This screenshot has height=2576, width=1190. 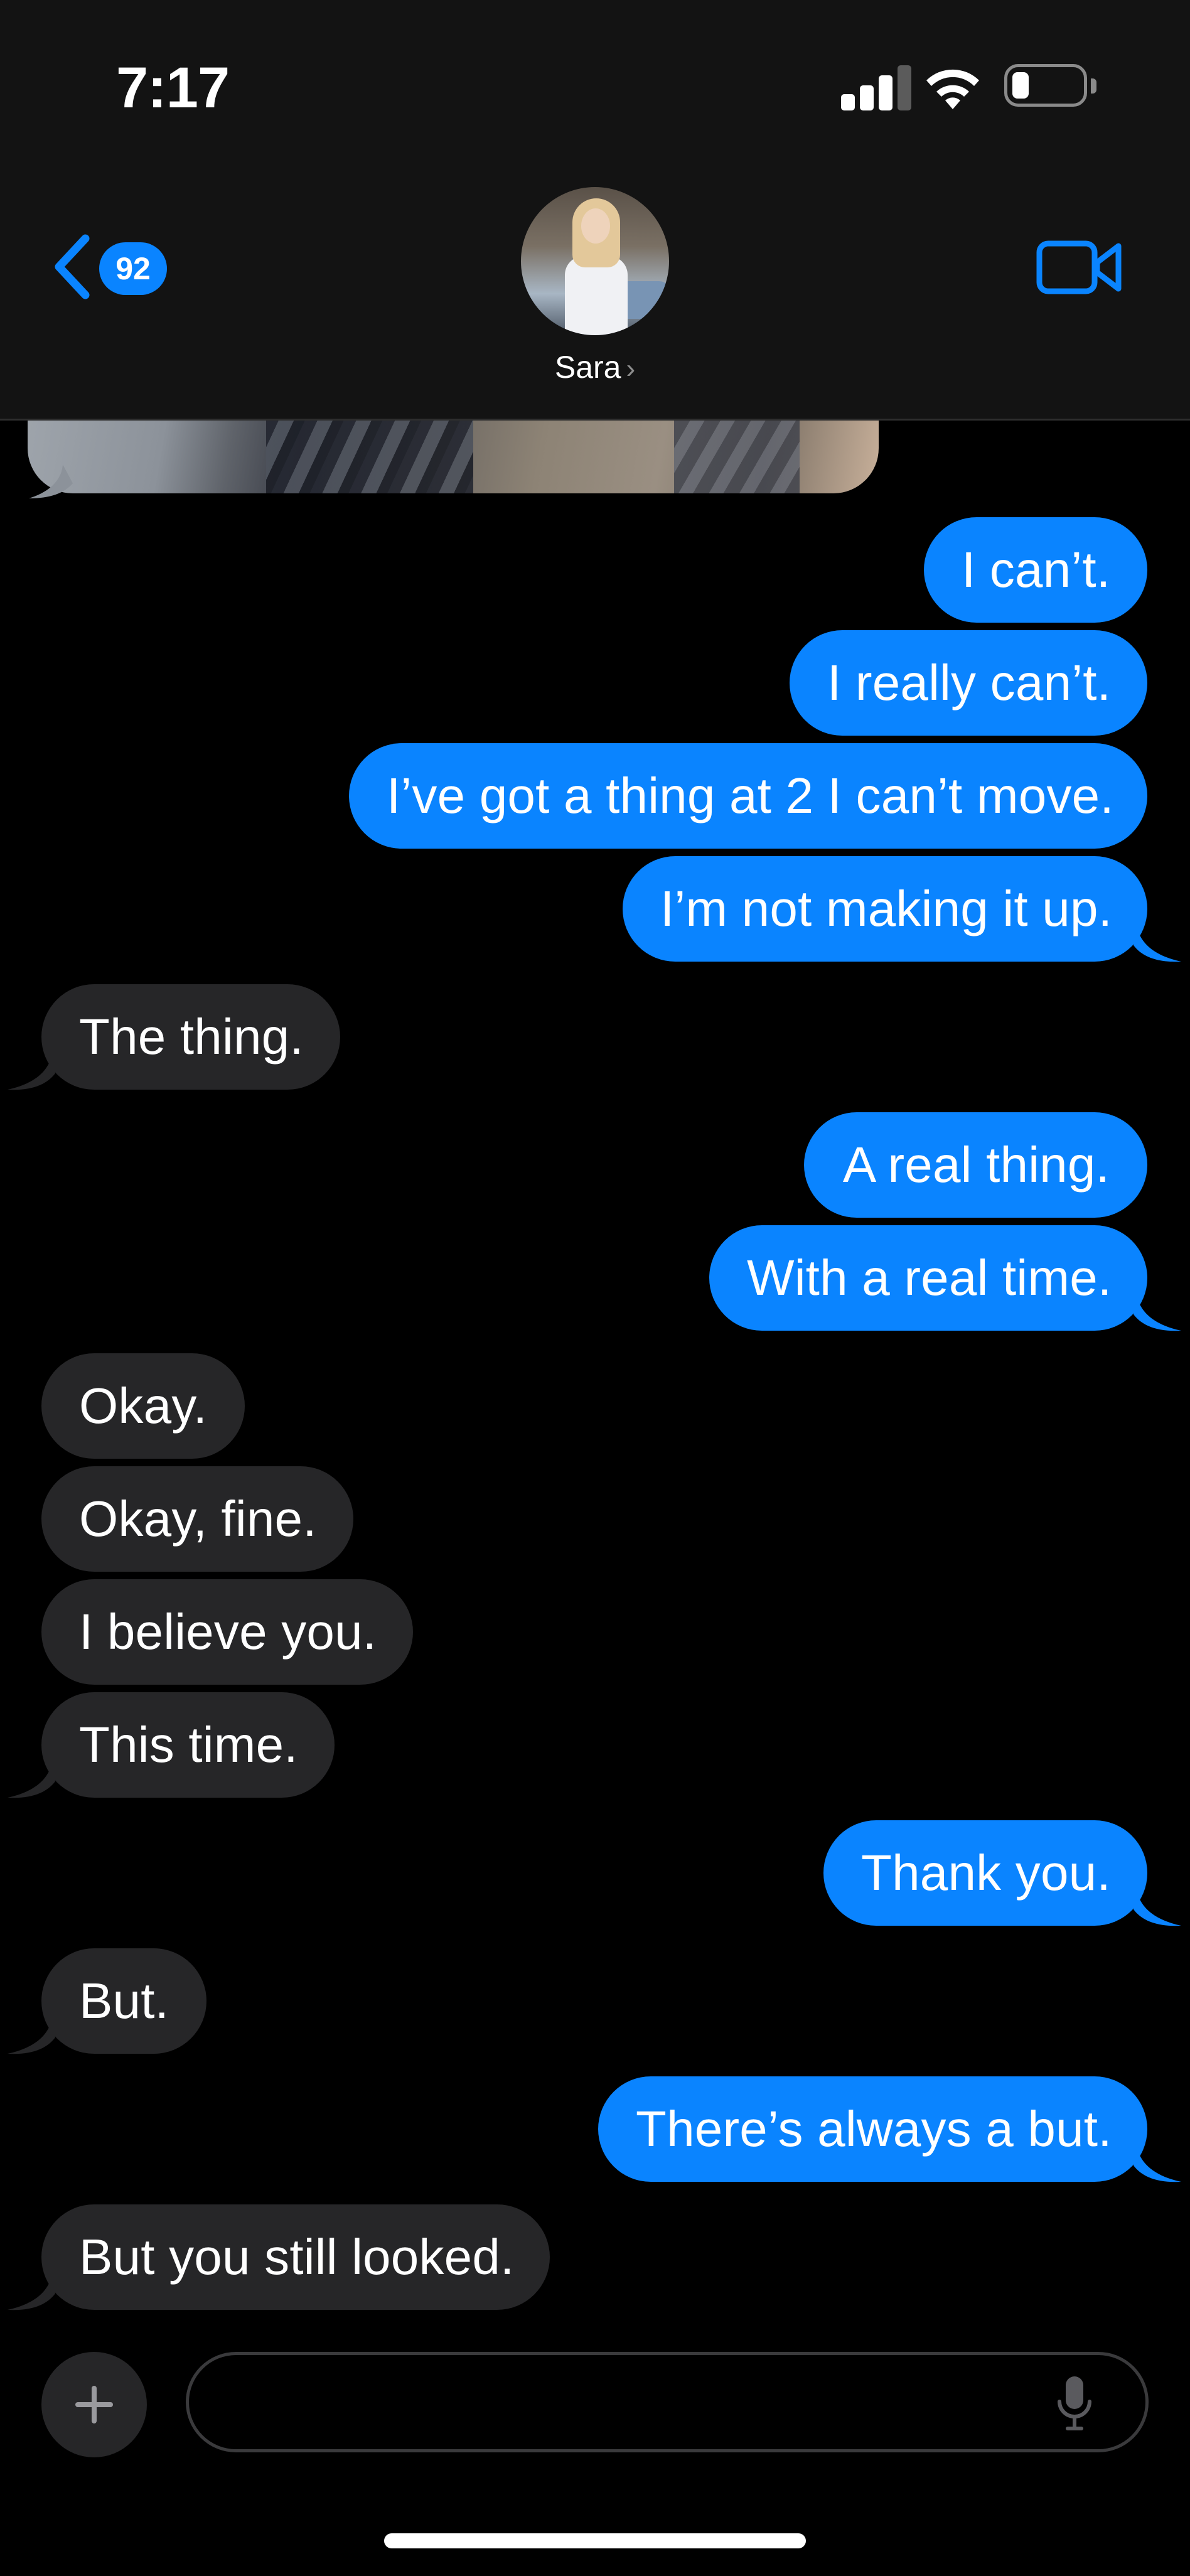 What do you see at coordinates (748, 796) in the screenshot?
I see `sent-message-bubble: I’ve got a thing at 2 I can’t move.` at bounding box center [748, 796].